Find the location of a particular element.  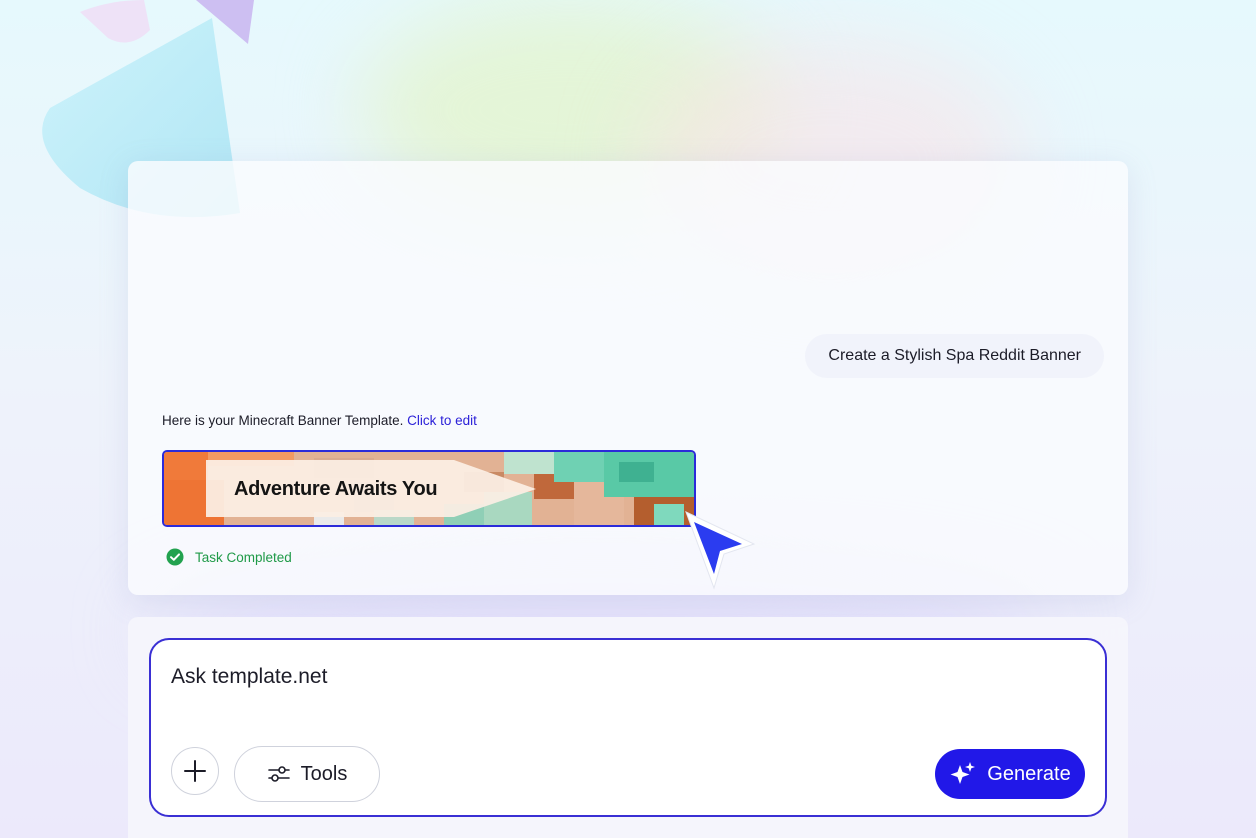

user-message-text: Create a Stylish Spa Reddit Banner is located at coordinates (954, 355).